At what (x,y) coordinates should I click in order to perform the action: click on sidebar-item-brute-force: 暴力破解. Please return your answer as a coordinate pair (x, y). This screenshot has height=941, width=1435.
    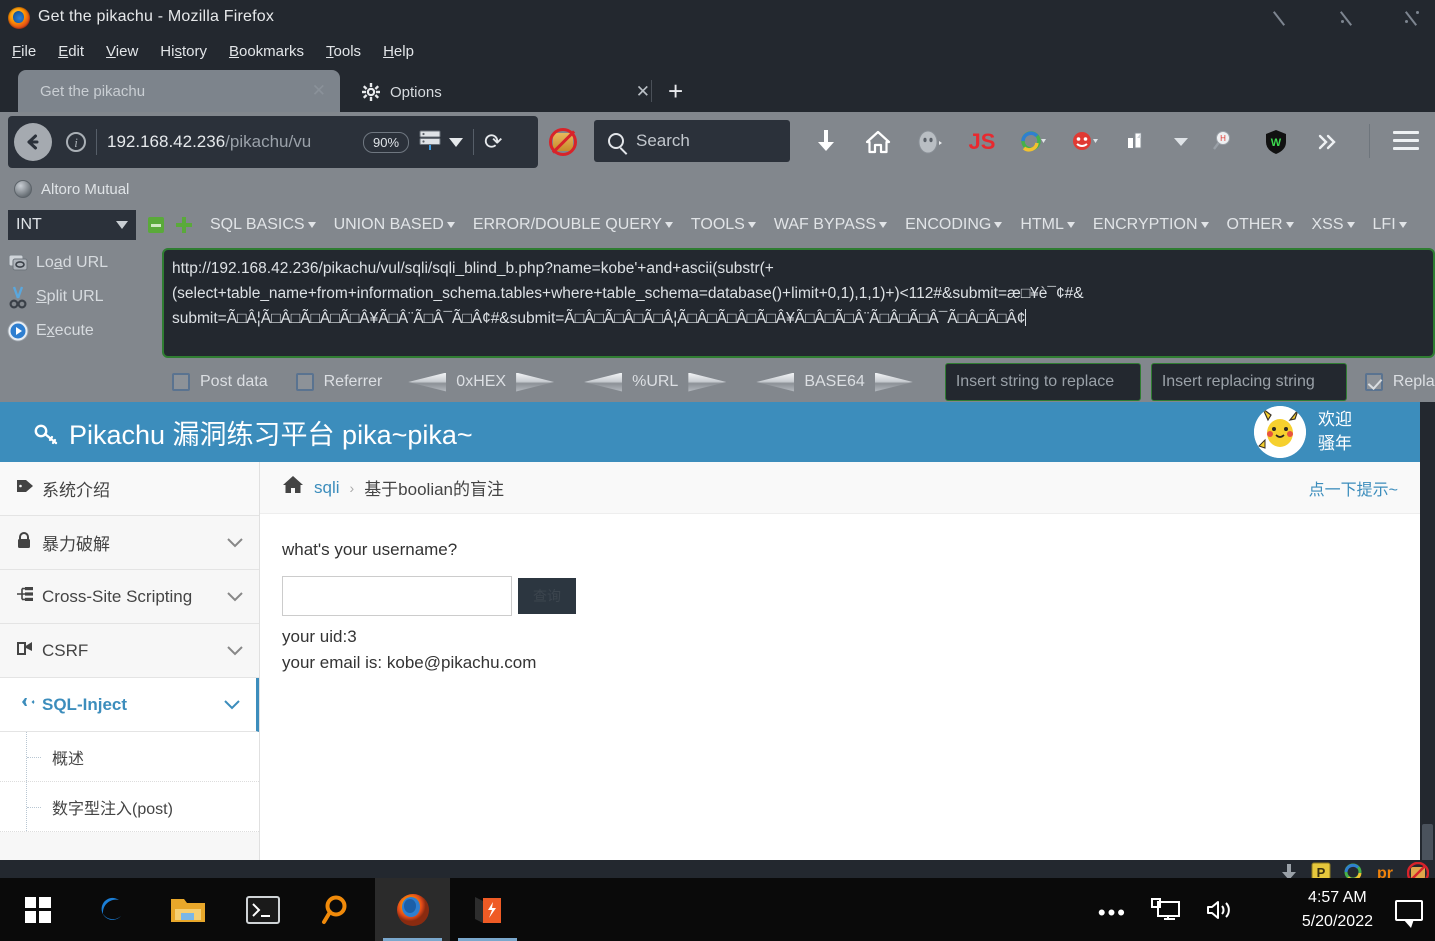
    Looking at the image, I should click on (129, 543).